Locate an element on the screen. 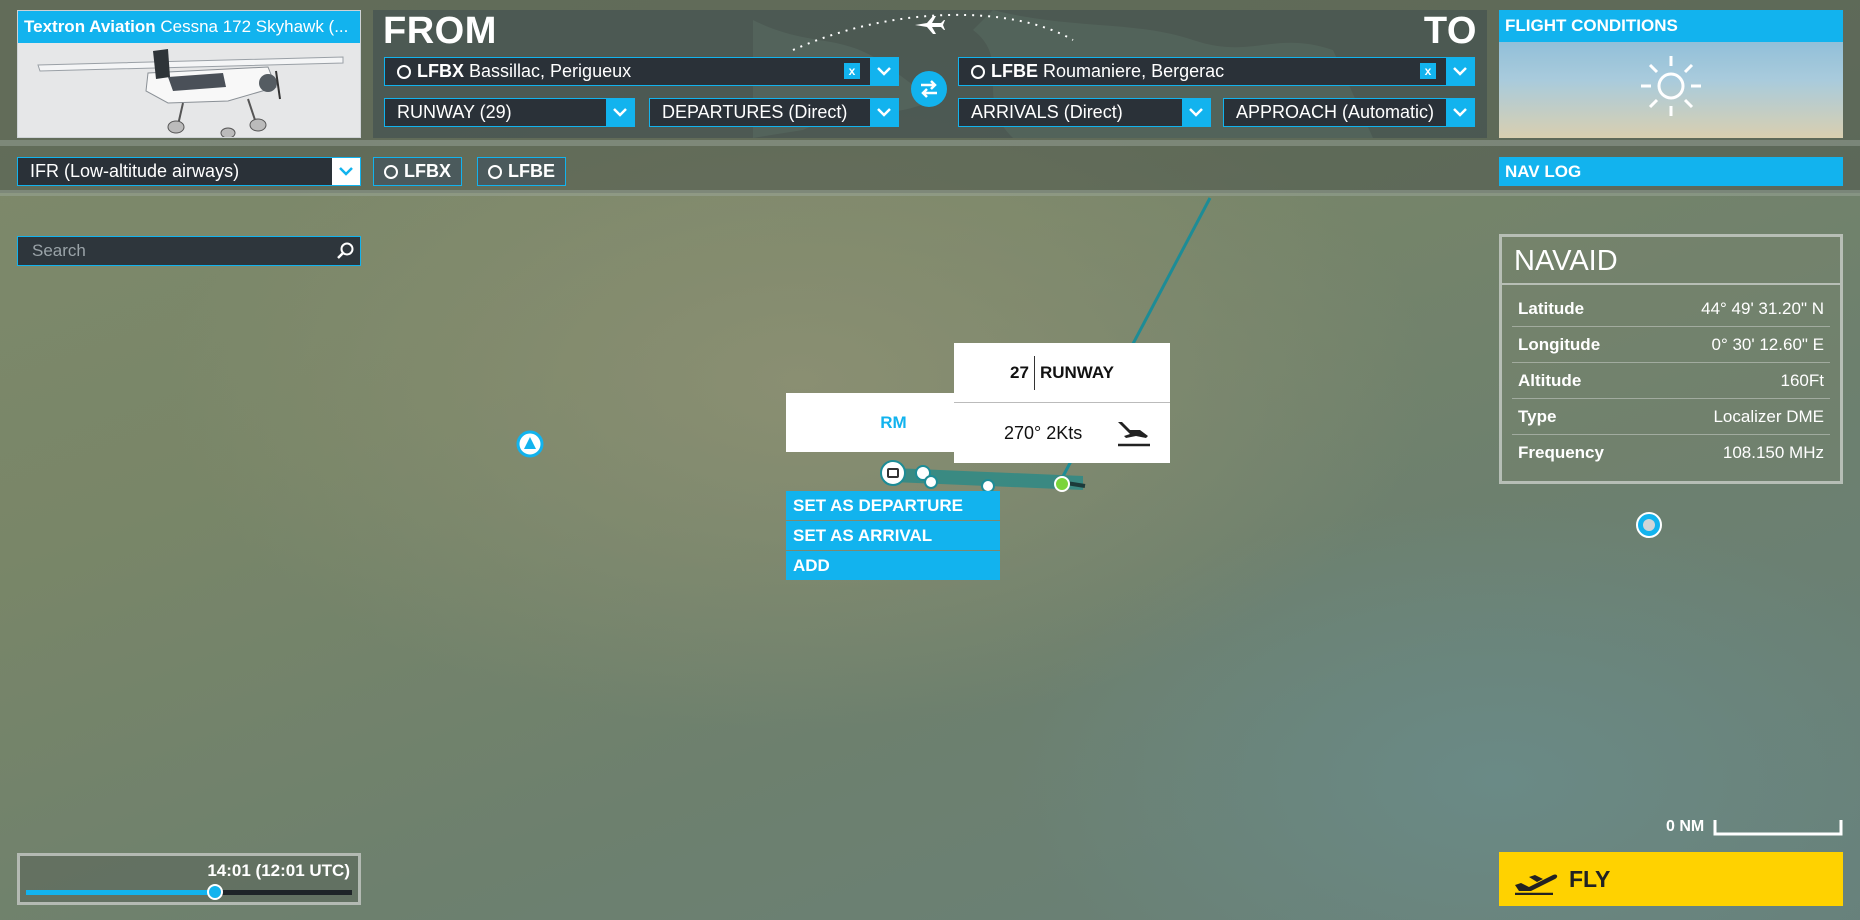 The width and height of the screenshot is (1860, 920). fly-button: FLY is located at coordinates (1671, 879).